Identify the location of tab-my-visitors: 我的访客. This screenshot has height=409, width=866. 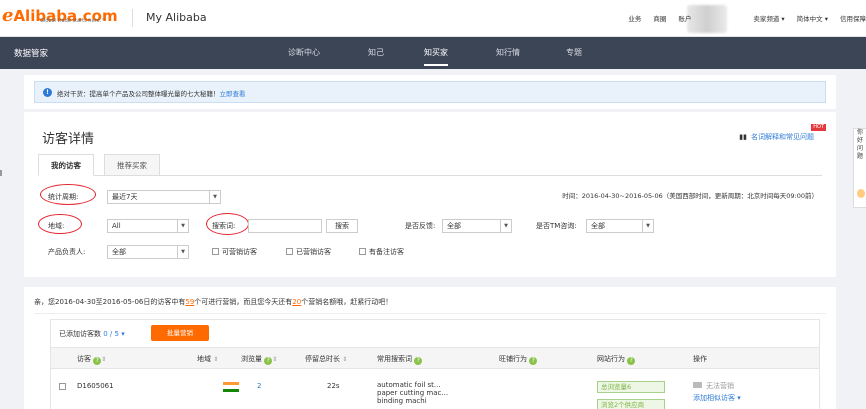
(66, 165).